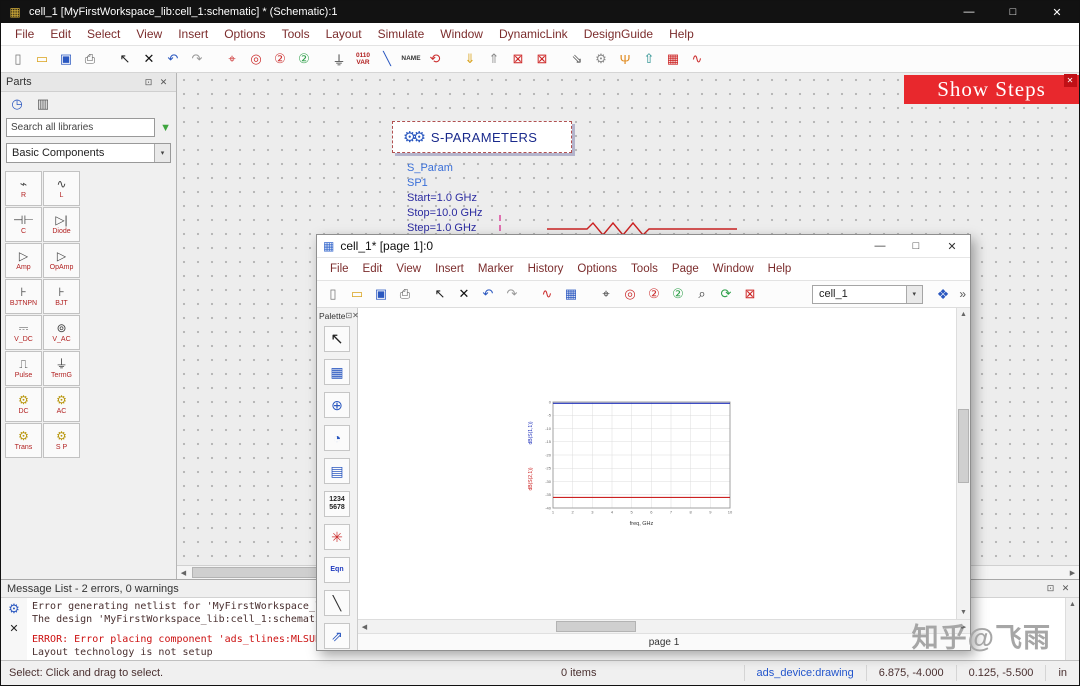  I want to click on palette-arrow-shape: ⇗, so click(337, 636).